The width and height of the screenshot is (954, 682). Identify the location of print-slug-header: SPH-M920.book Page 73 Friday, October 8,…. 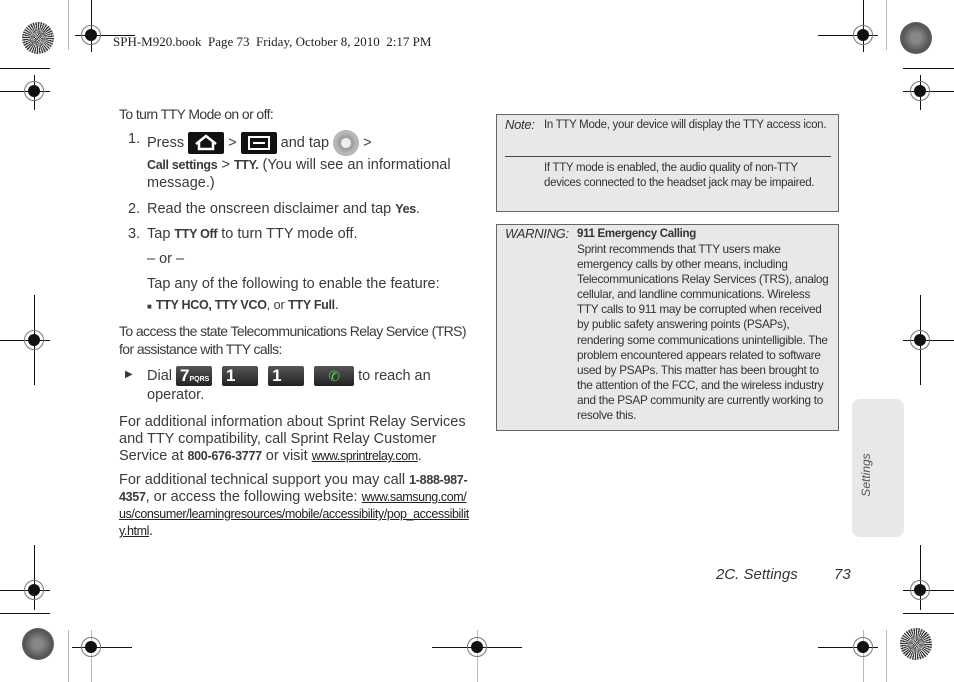
(272, 41).